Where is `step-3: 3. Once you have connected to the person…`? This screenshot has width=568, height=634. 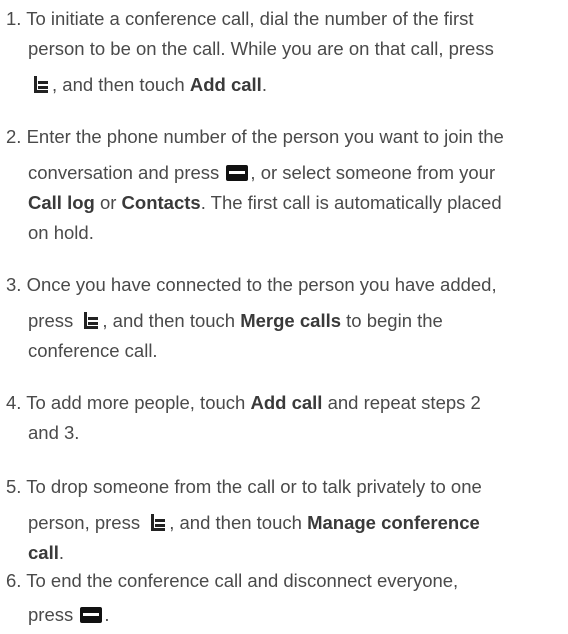 step-3: 3. Once you have connected to the person… is located at coordinates (284, 318).